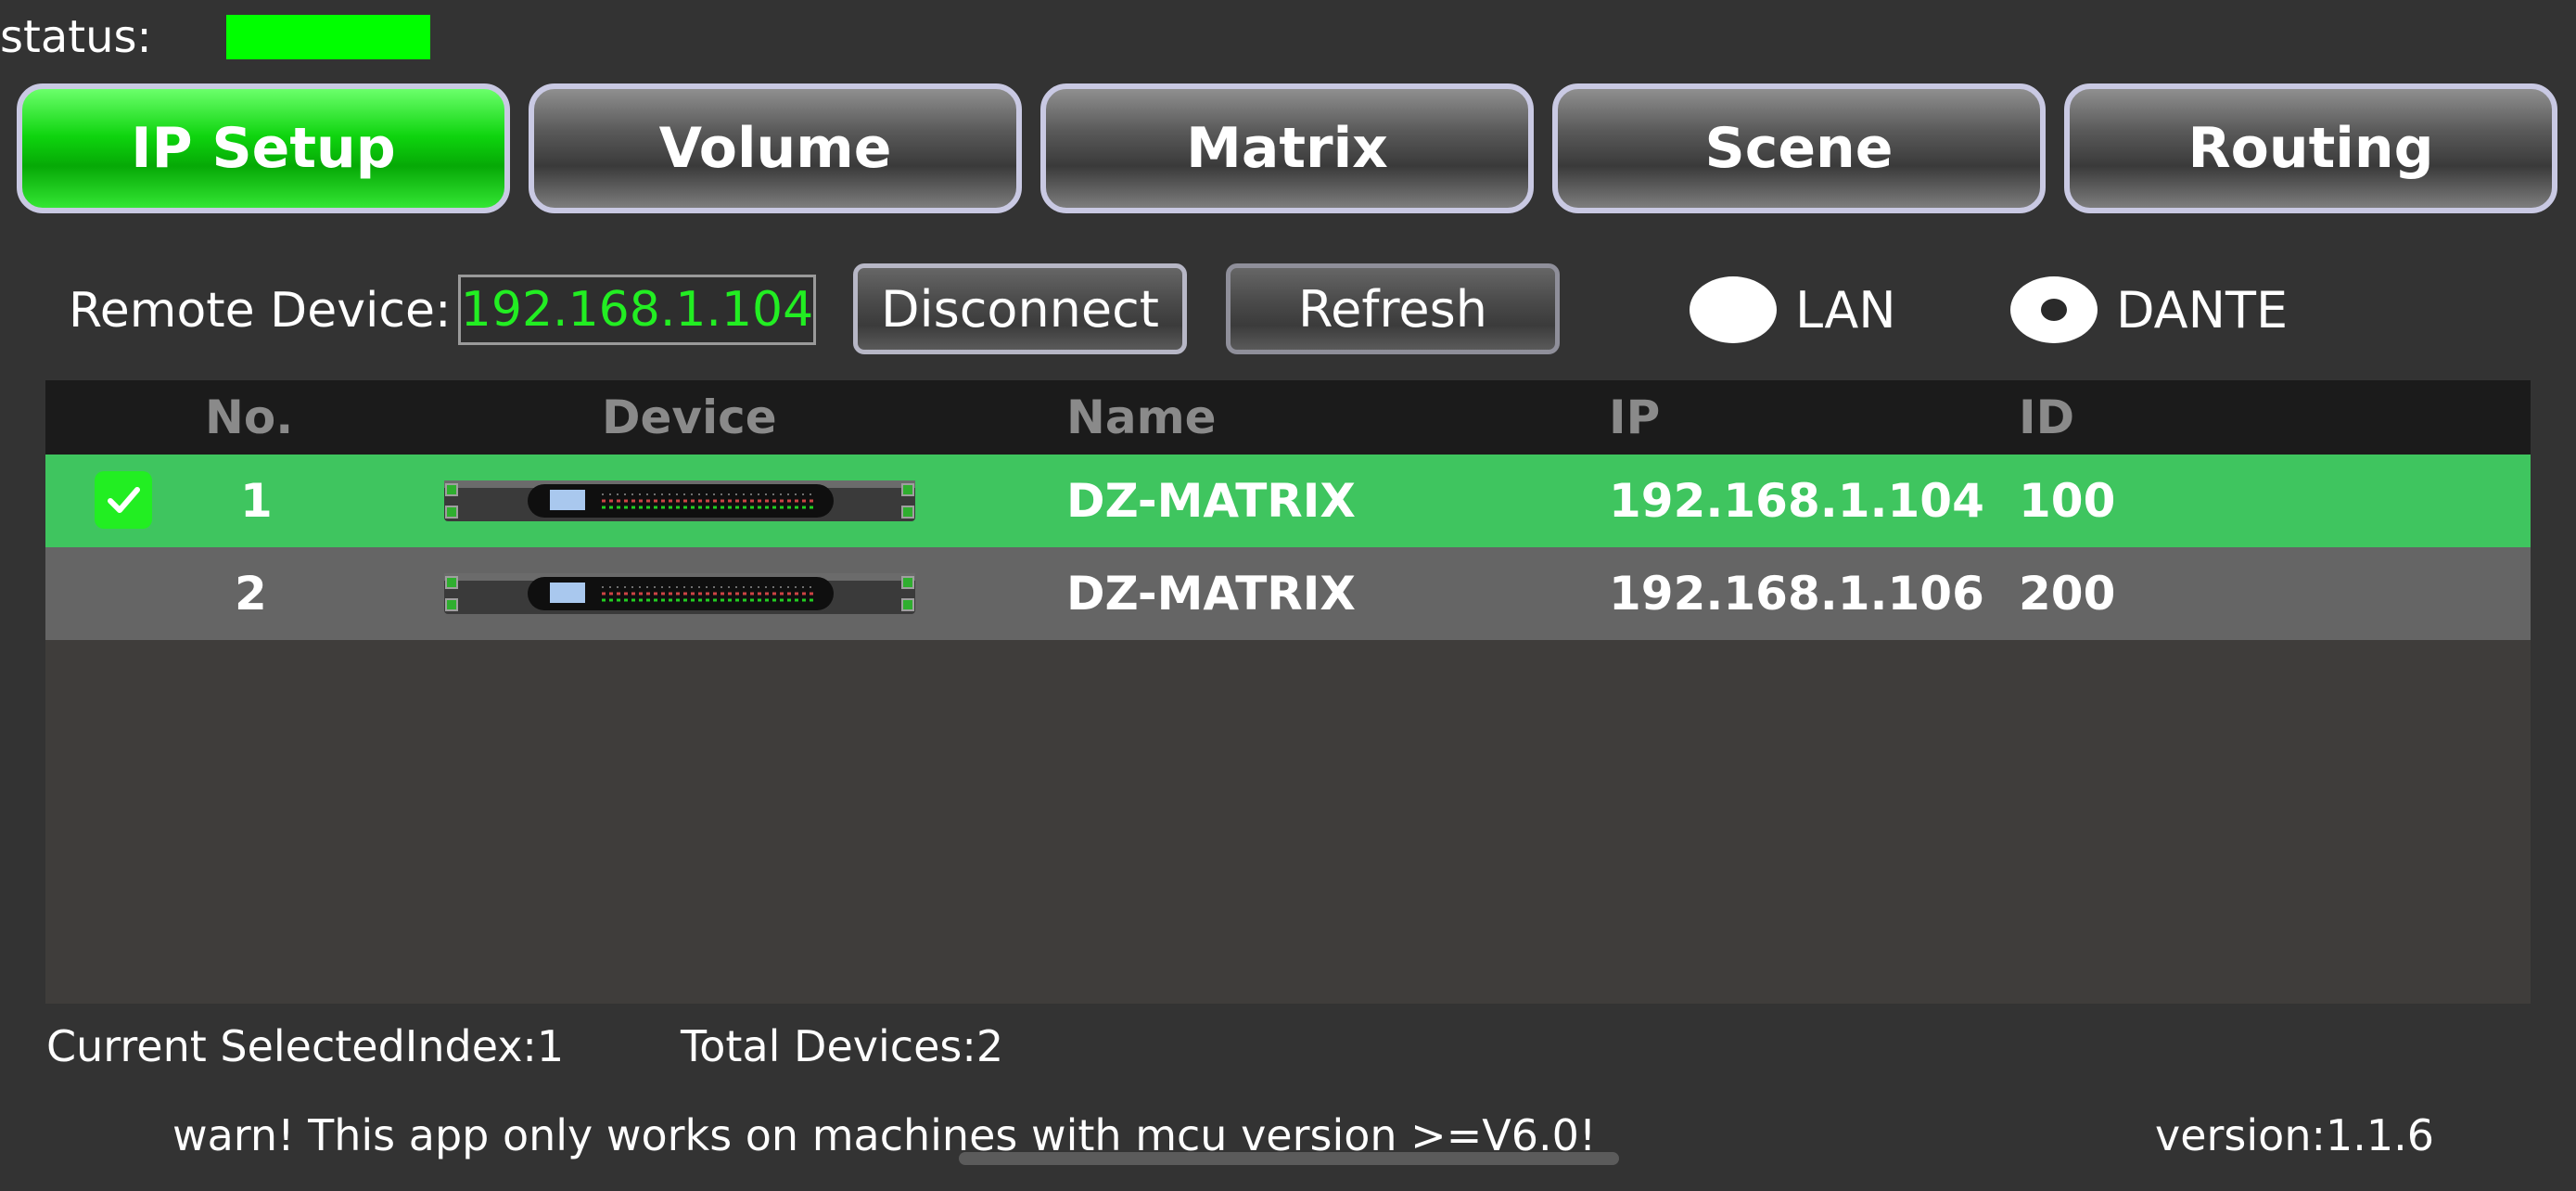  What do you see at coordinates (1796, 501) in the screenshot?
I see `row-ip: 192.168.1.104` at bounding box center [1796, 501].